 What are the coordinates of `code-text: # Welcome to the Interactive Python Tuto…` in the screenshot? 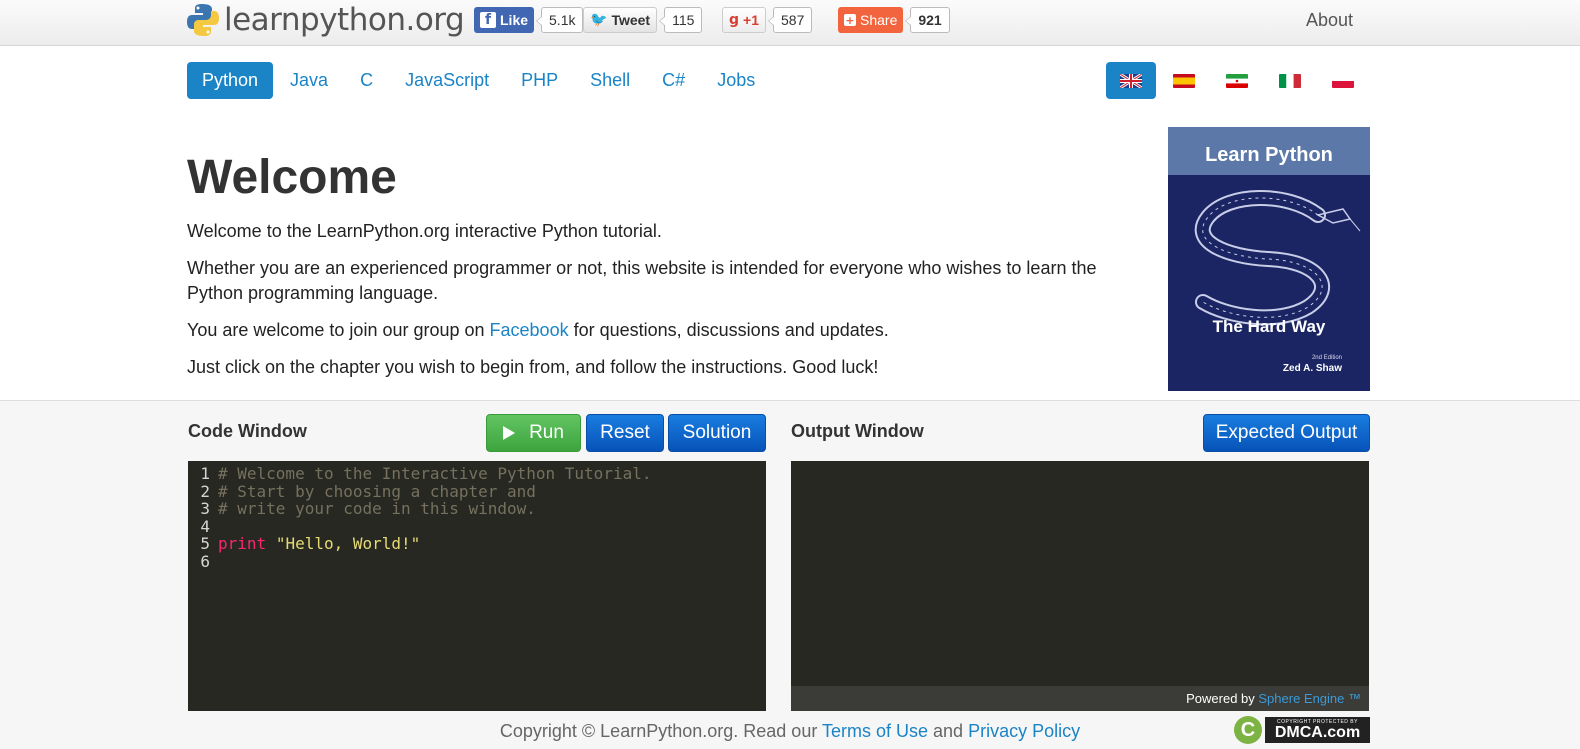 It's located at (435, 473).